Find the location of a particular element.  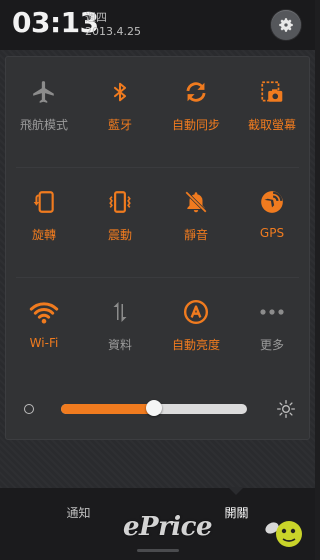

mascot-logo is located at coordinates (283, 534).